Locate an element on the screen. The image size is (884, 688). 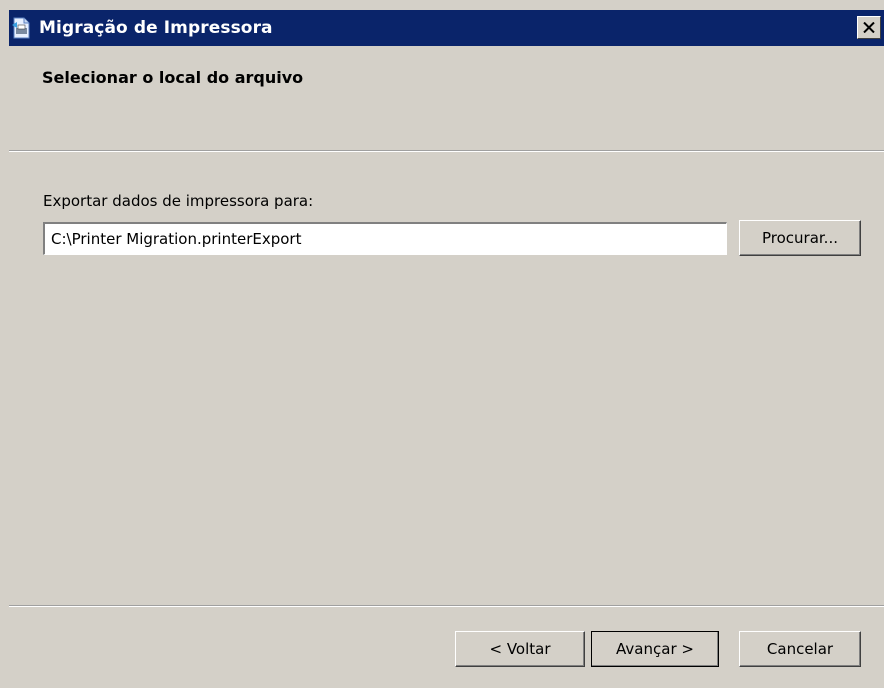
export-path-label: Exportar dados de impressora para: is located at coordinates (178, 201).